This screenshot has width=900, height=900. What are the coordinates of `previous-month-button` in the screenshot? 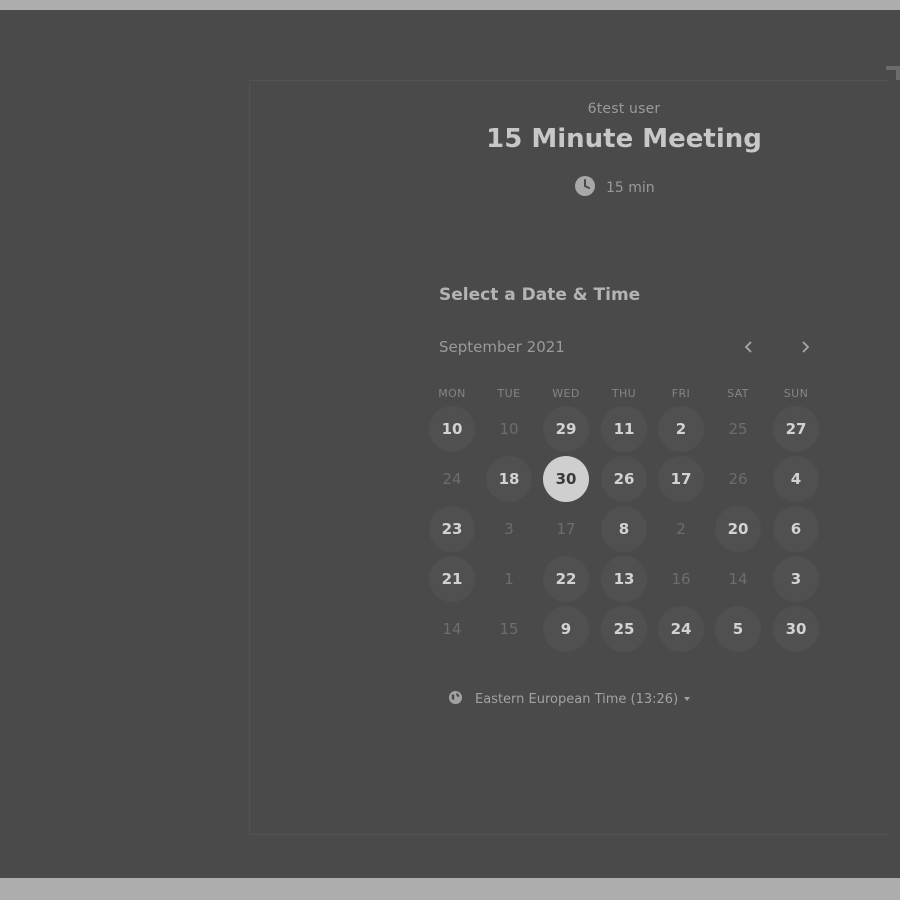 It's located at (749, 348).